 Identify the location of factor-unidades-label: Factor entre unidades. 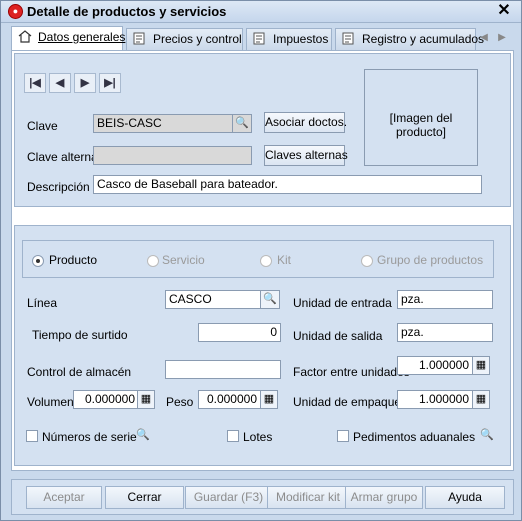
(351, 372).